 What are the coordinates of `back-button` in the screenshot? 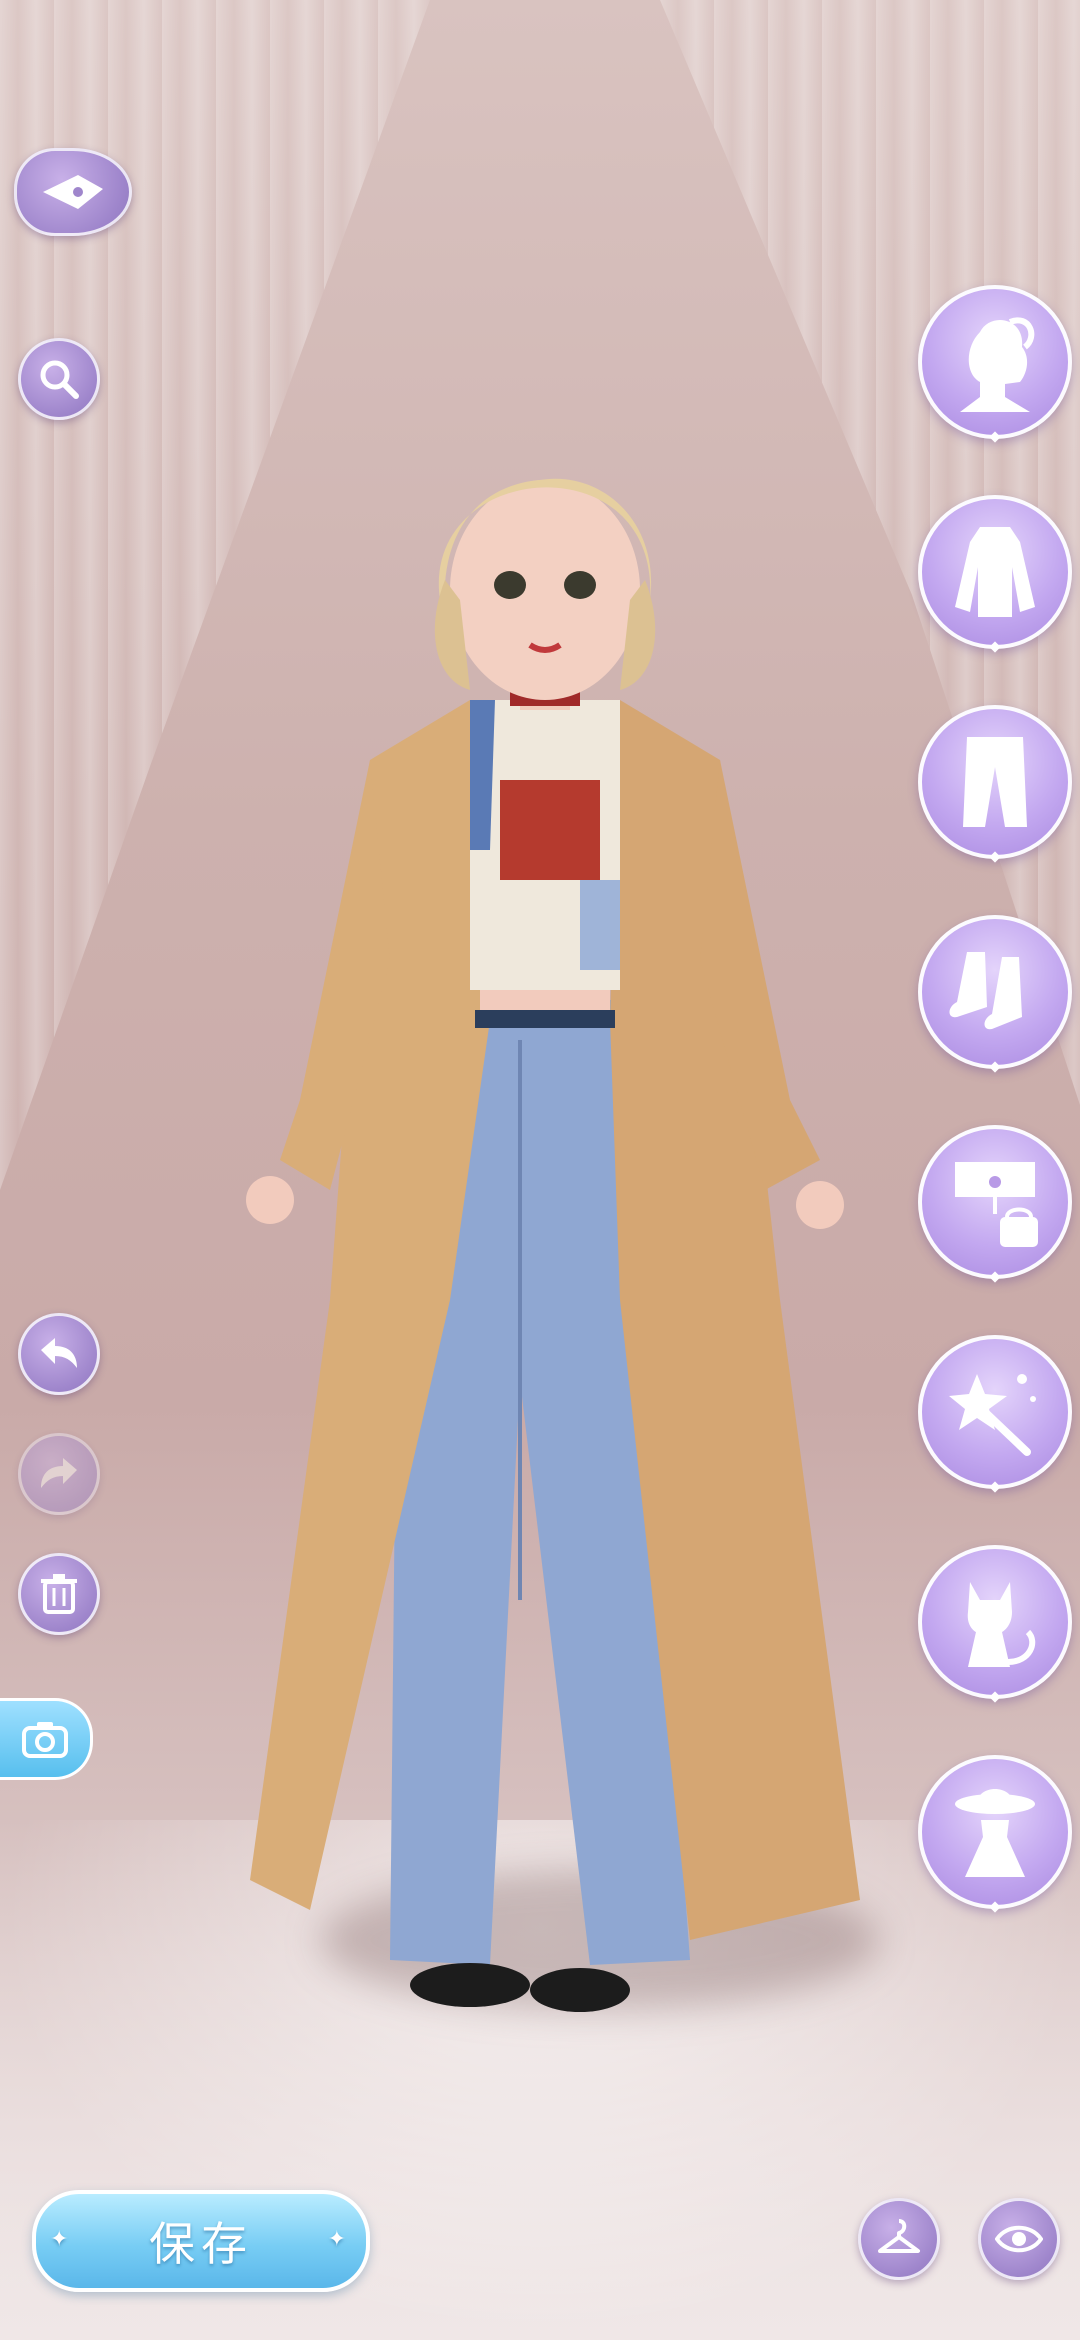 It's located at (73, 192).